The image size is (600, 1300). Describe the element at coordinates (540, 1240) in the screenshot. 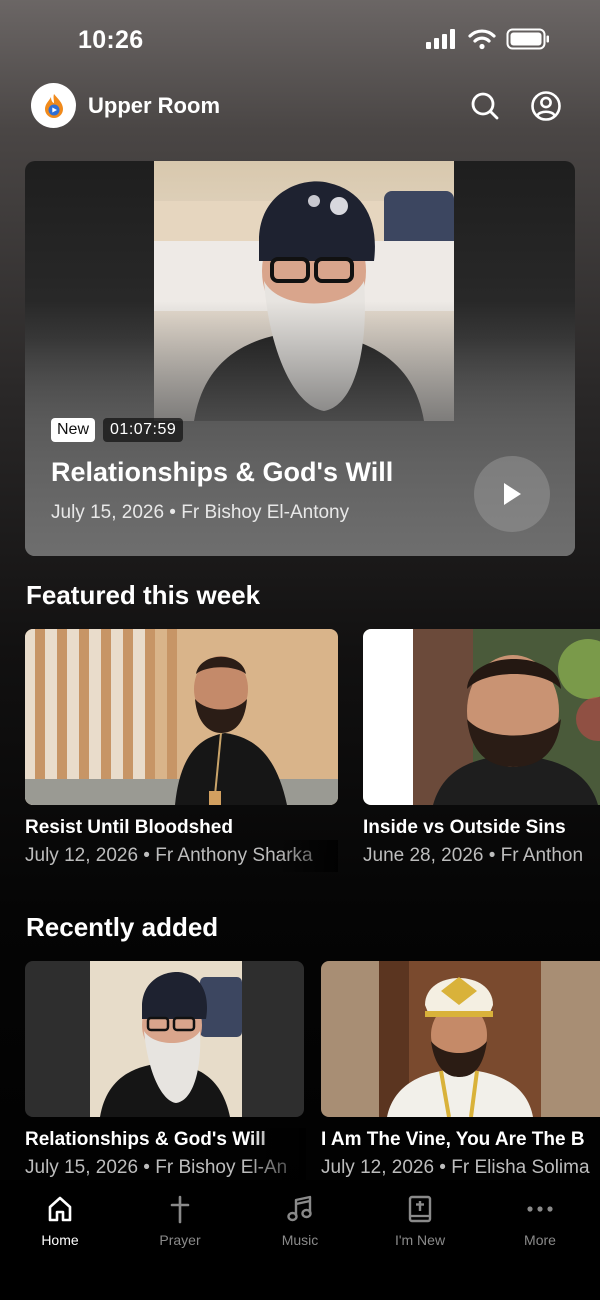

I see `tab-more-label: More` at that location.